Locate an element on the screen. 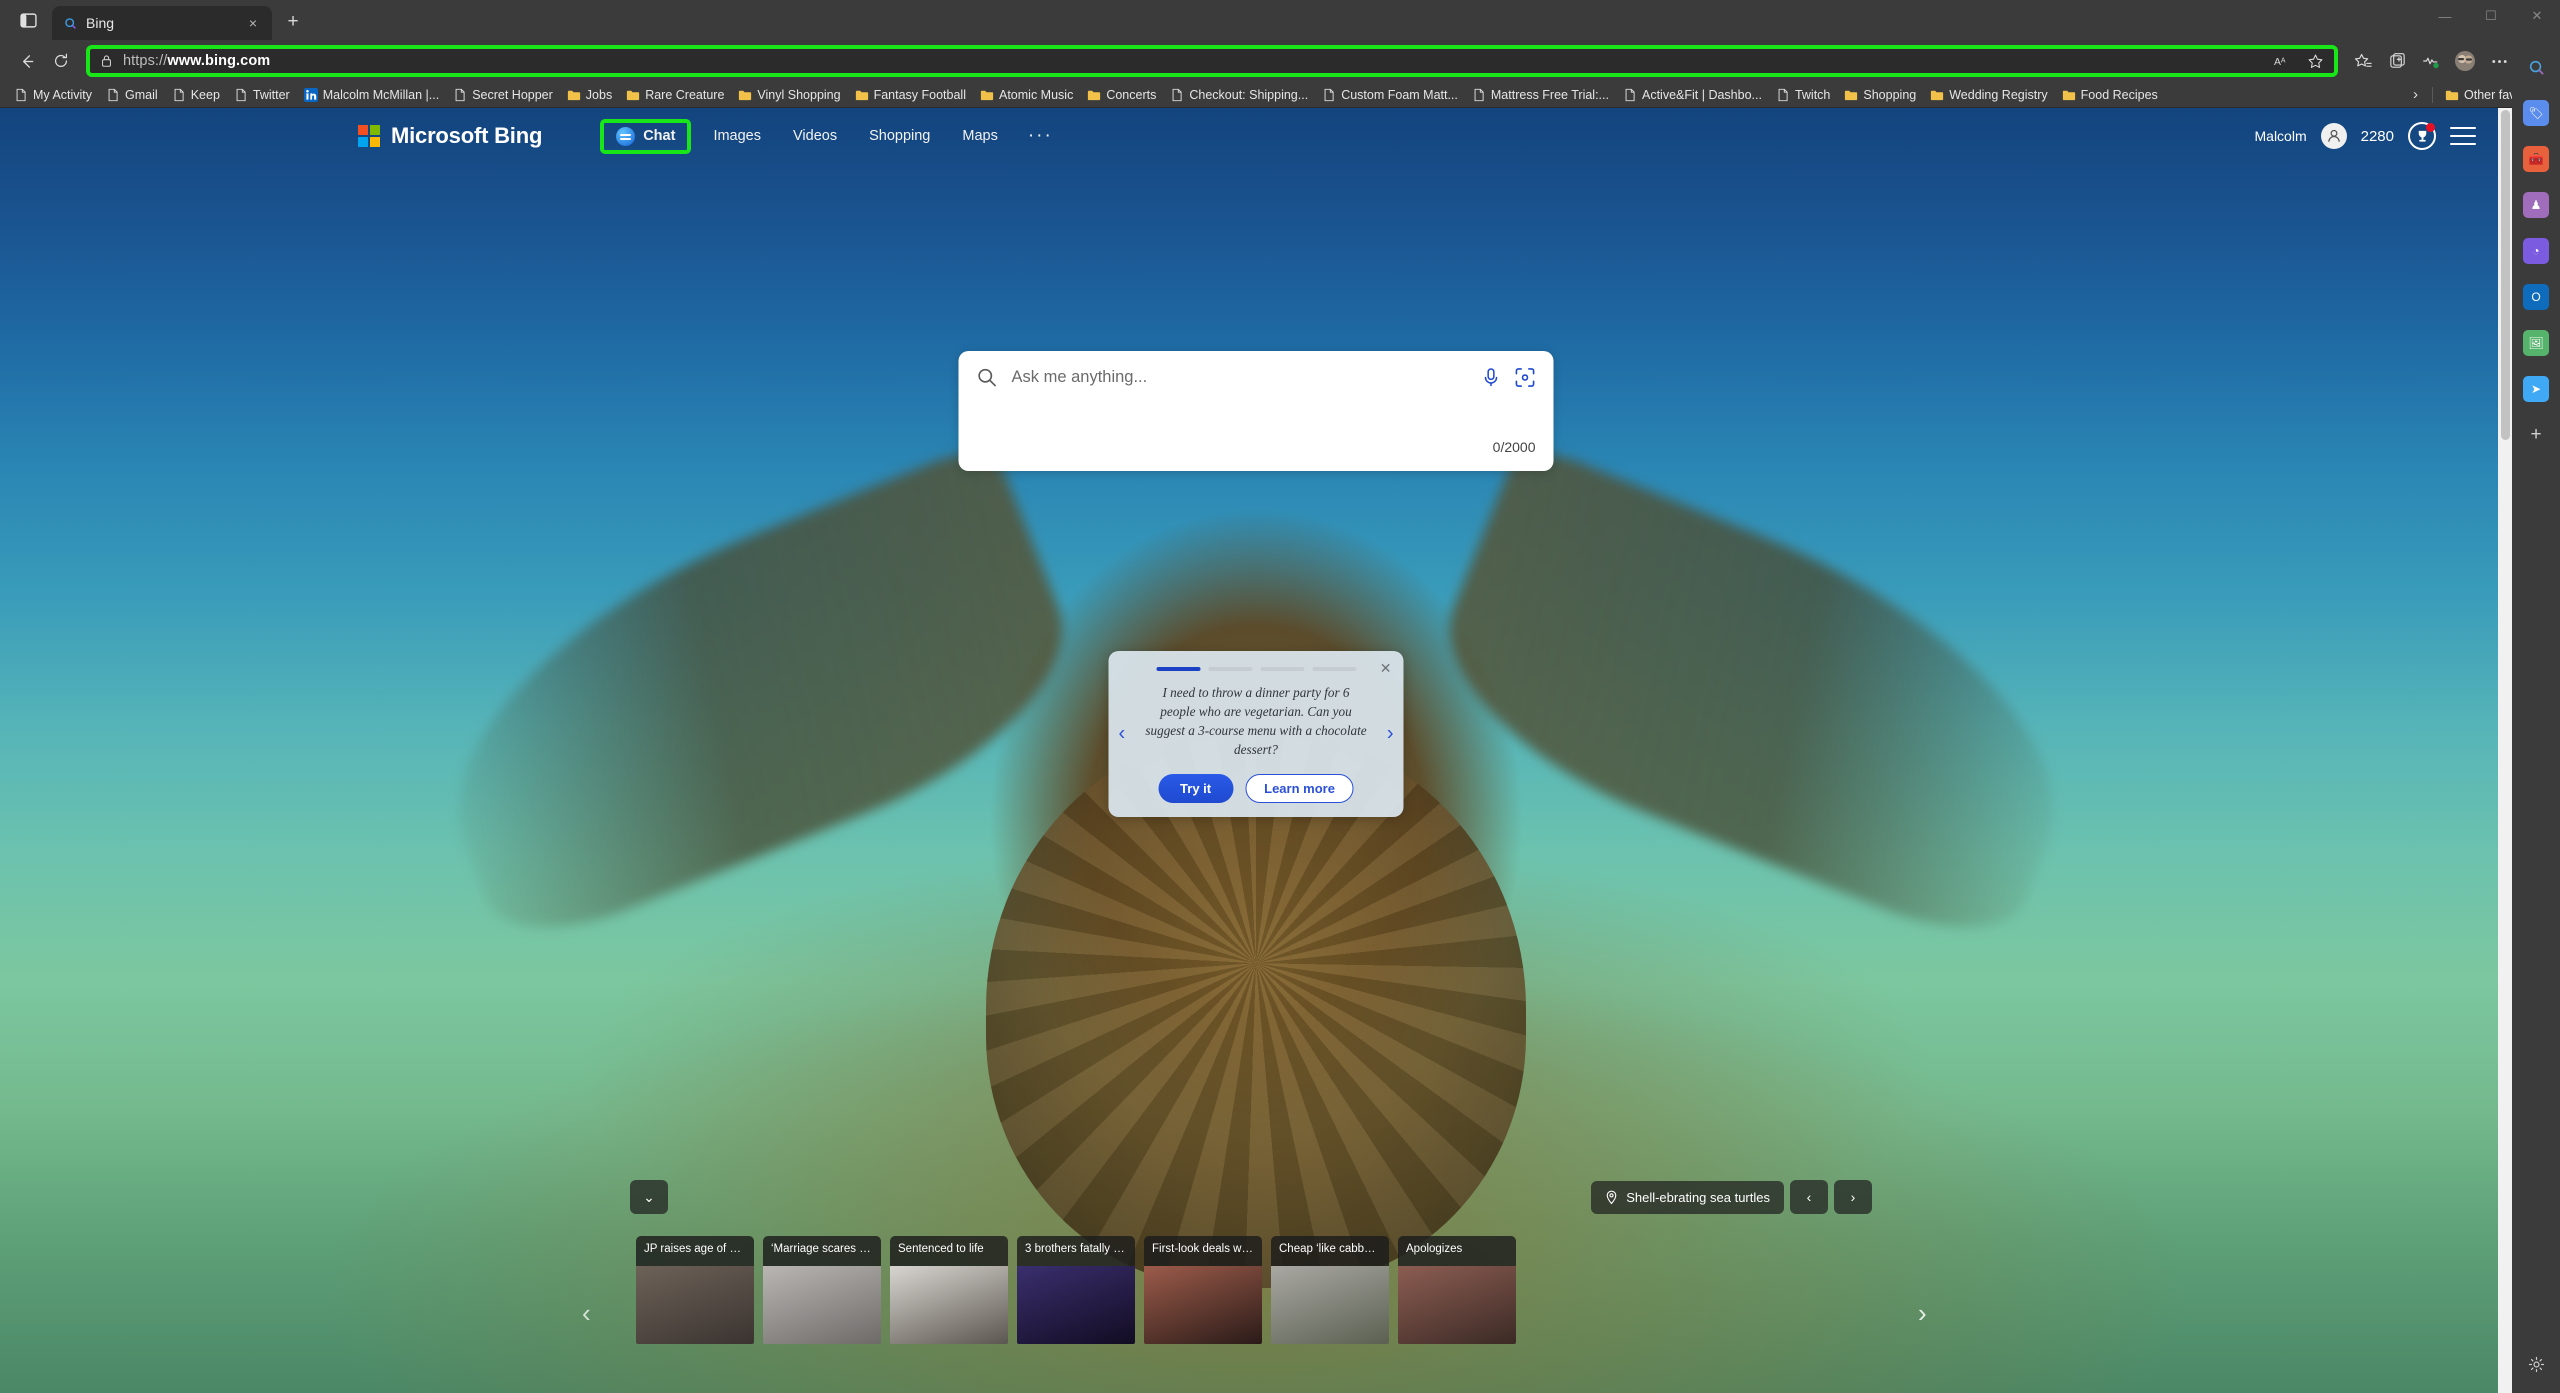  bookmark-item: My Activity is located at coordinates (53, 95).